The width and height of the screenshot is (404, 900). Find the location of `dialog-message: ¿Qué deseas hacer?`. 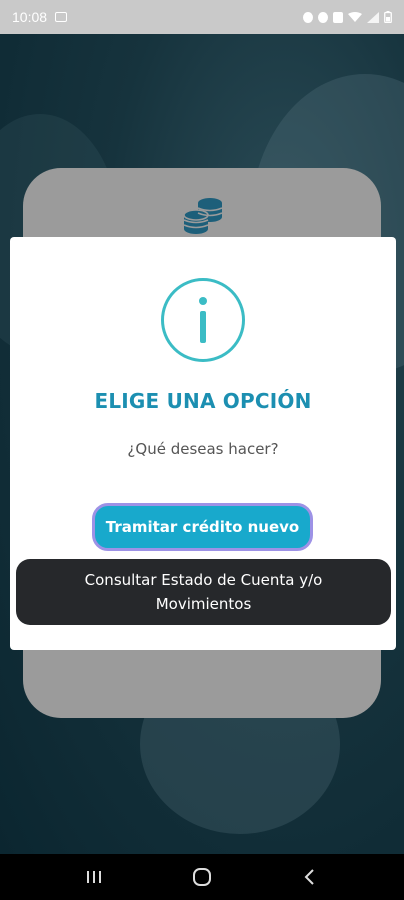

dialog-message: ¿Qué deseas hacer? is located at coordinates (203, 449).